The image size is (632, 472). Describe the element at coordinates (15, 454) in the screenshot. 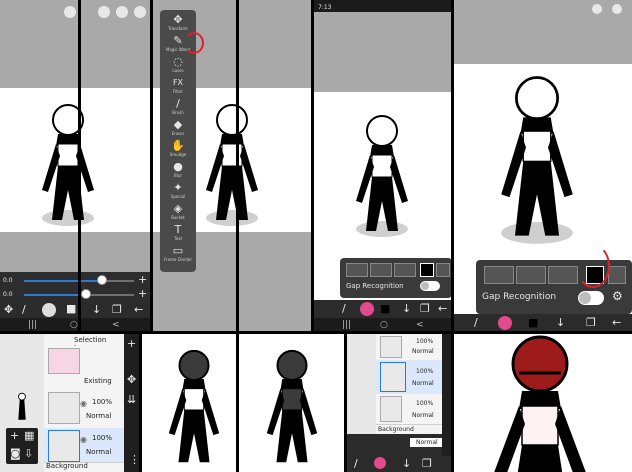

I see `camera-icon: ◙` at that location.